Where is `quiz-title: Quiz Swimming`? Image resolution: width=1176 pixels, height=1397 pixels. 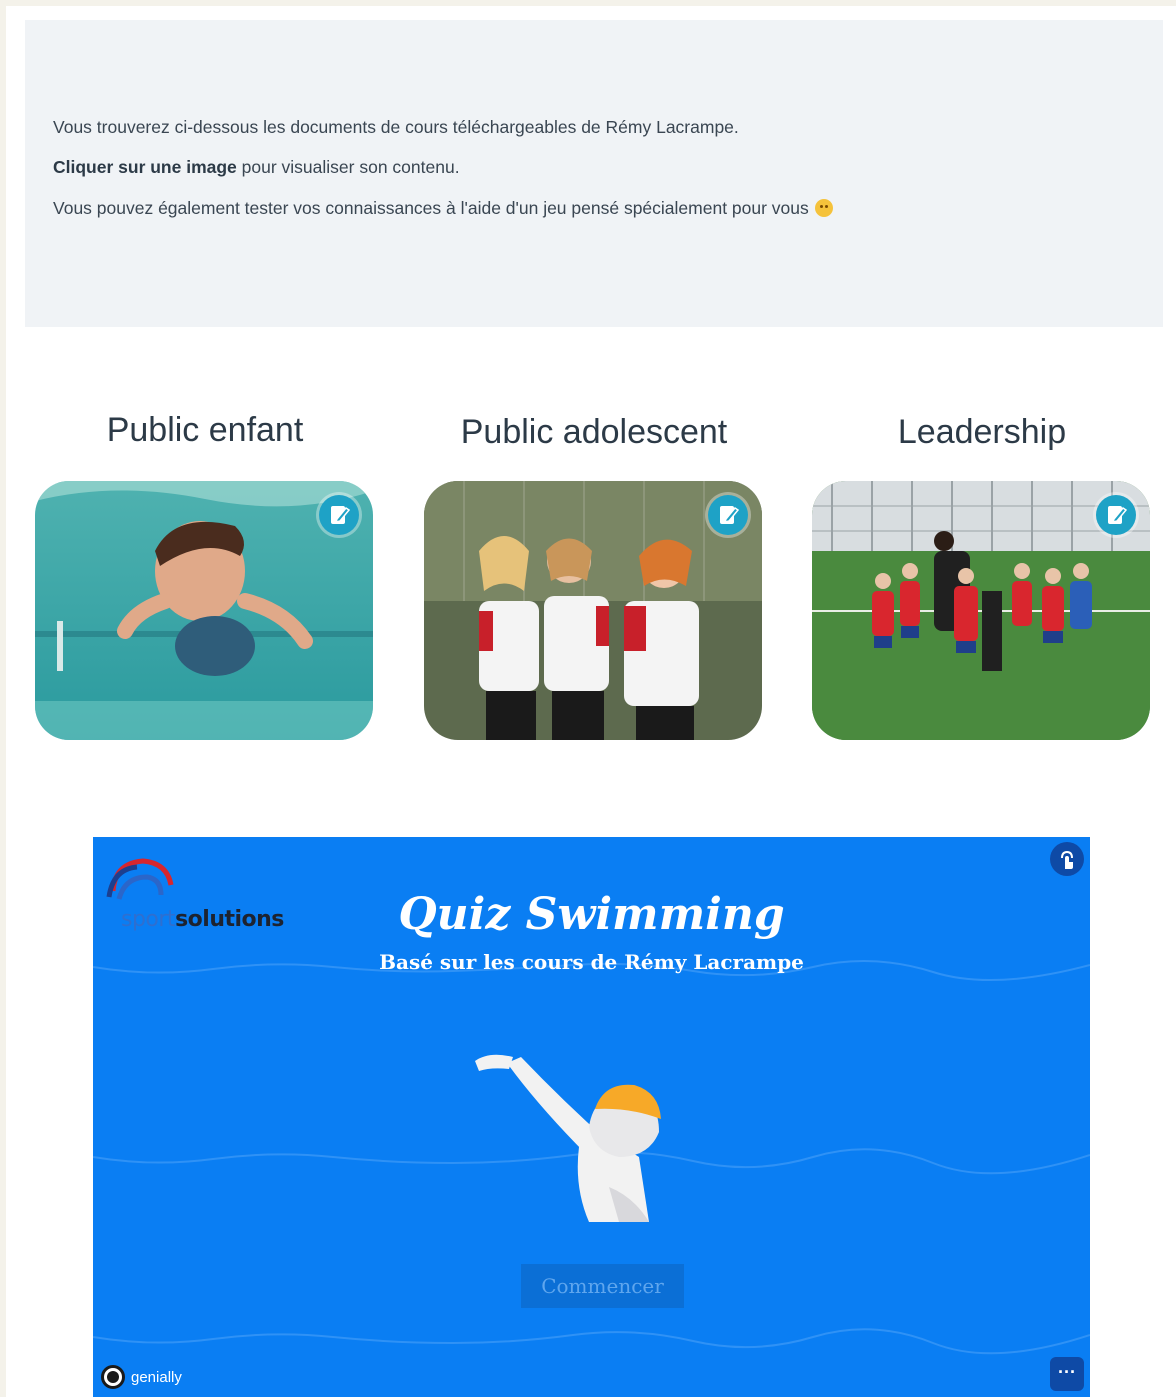
quiz-title: Quiz Swimming is located at coordinates (591, 914).